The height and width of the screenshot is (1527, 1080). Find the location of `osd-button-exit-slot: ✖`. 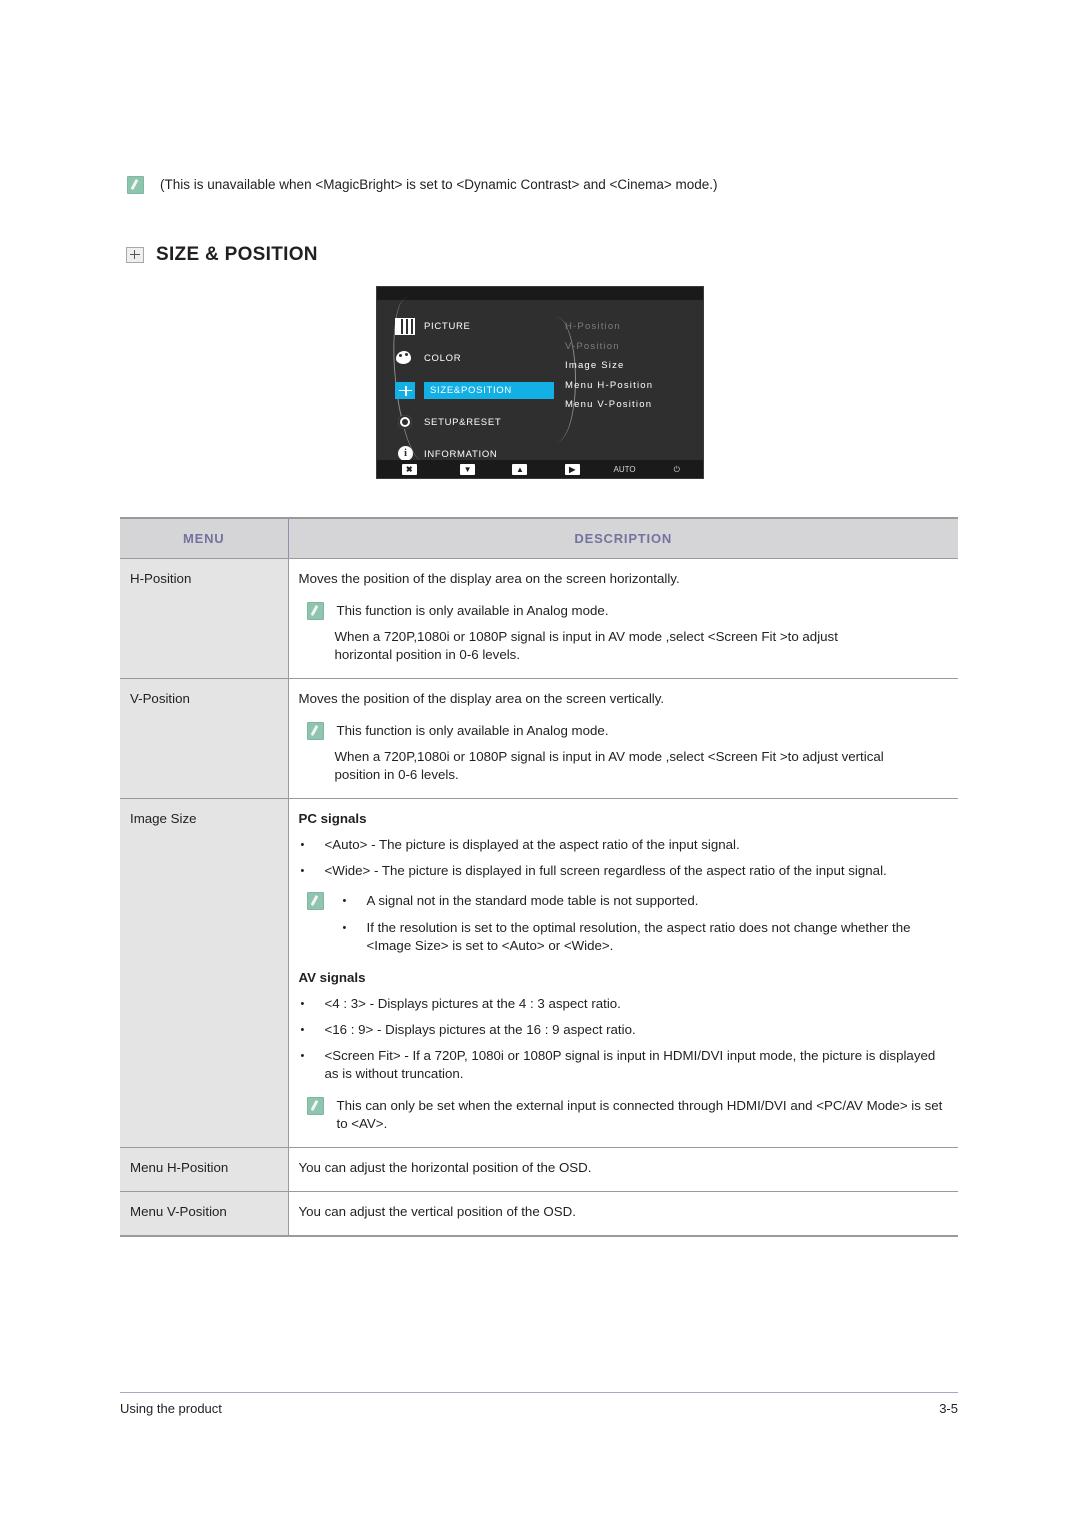

osd-button-exit-slot: ✖ is located at coordinates (409, 469).